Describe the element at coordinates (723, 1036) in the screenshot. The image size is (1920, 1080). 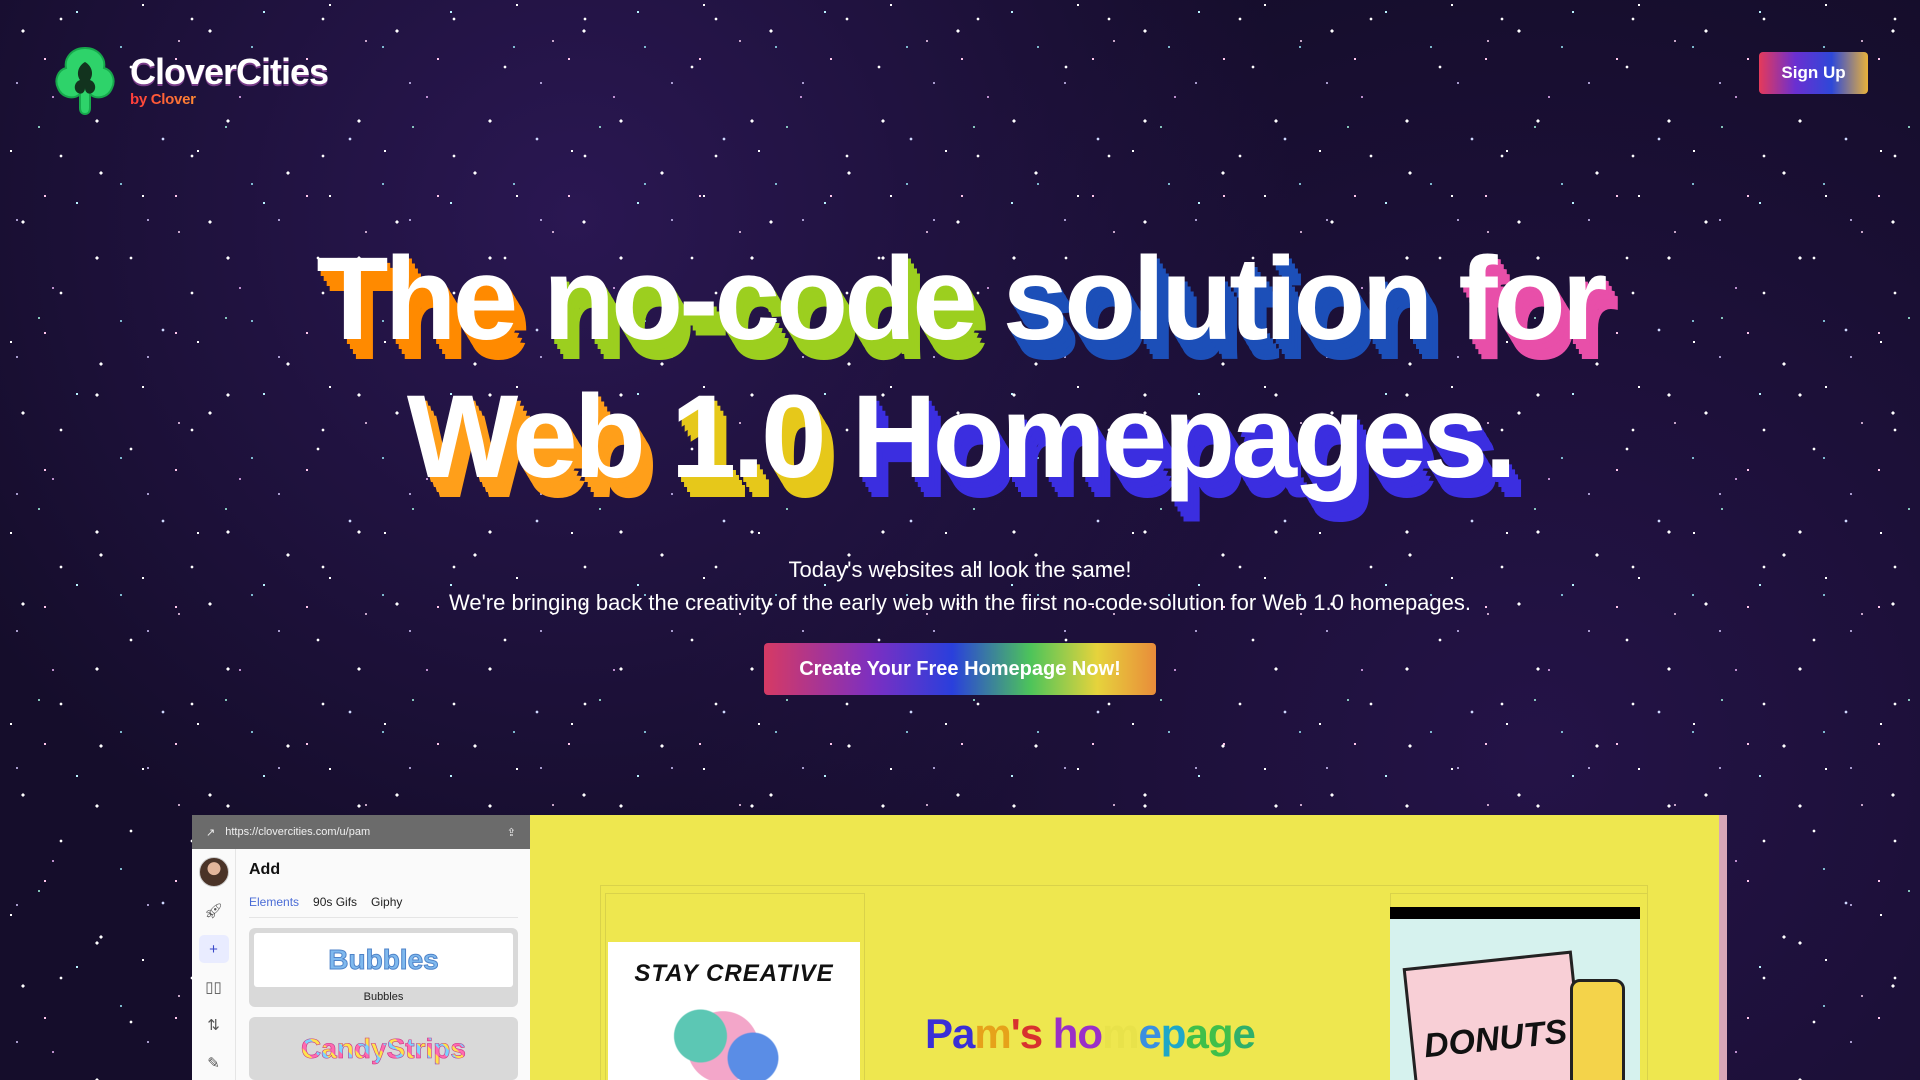
I see `creative-monster-illustration` at that location.